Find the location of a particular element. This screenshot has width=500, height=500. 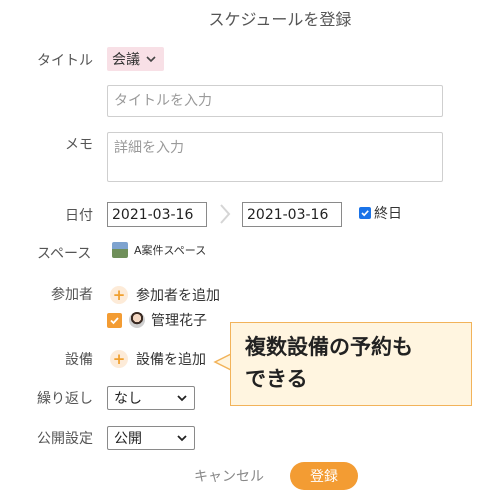

cancel-button: キャンセル is located at coordinates (229, 476).